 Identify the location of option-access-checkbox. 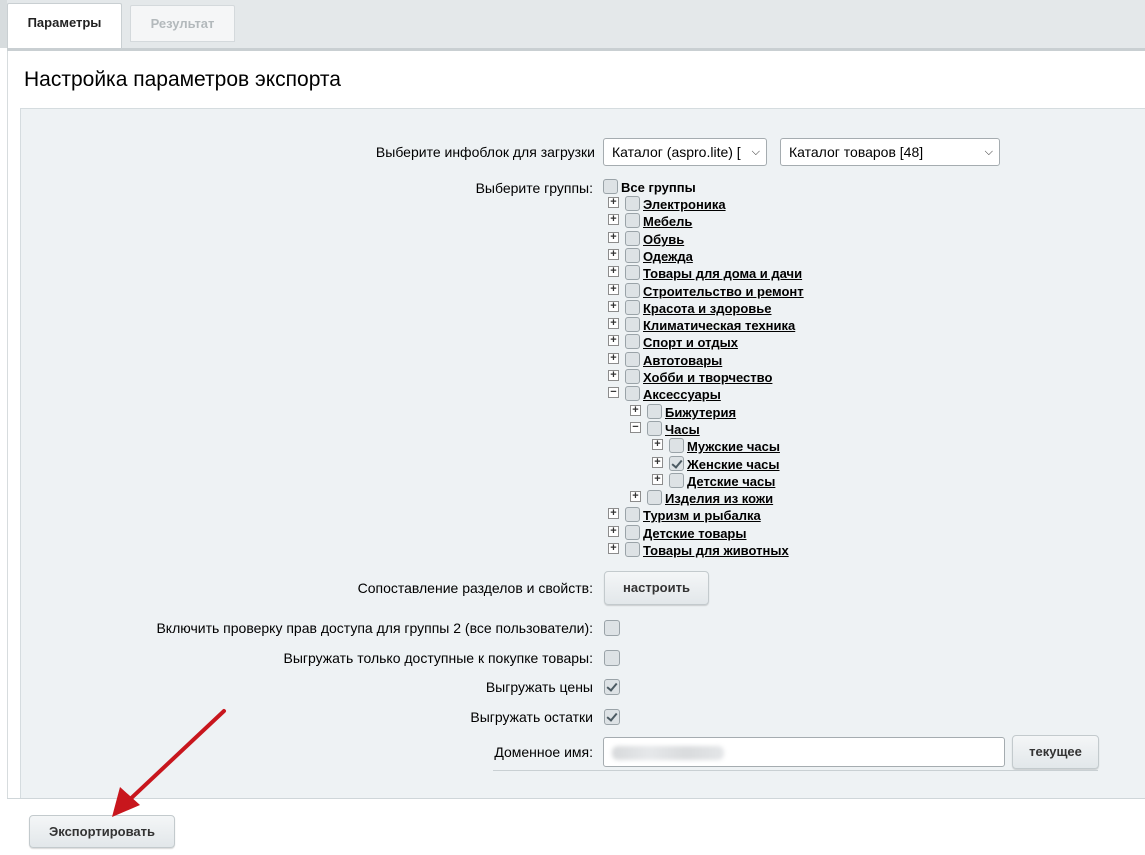
(612, 628).